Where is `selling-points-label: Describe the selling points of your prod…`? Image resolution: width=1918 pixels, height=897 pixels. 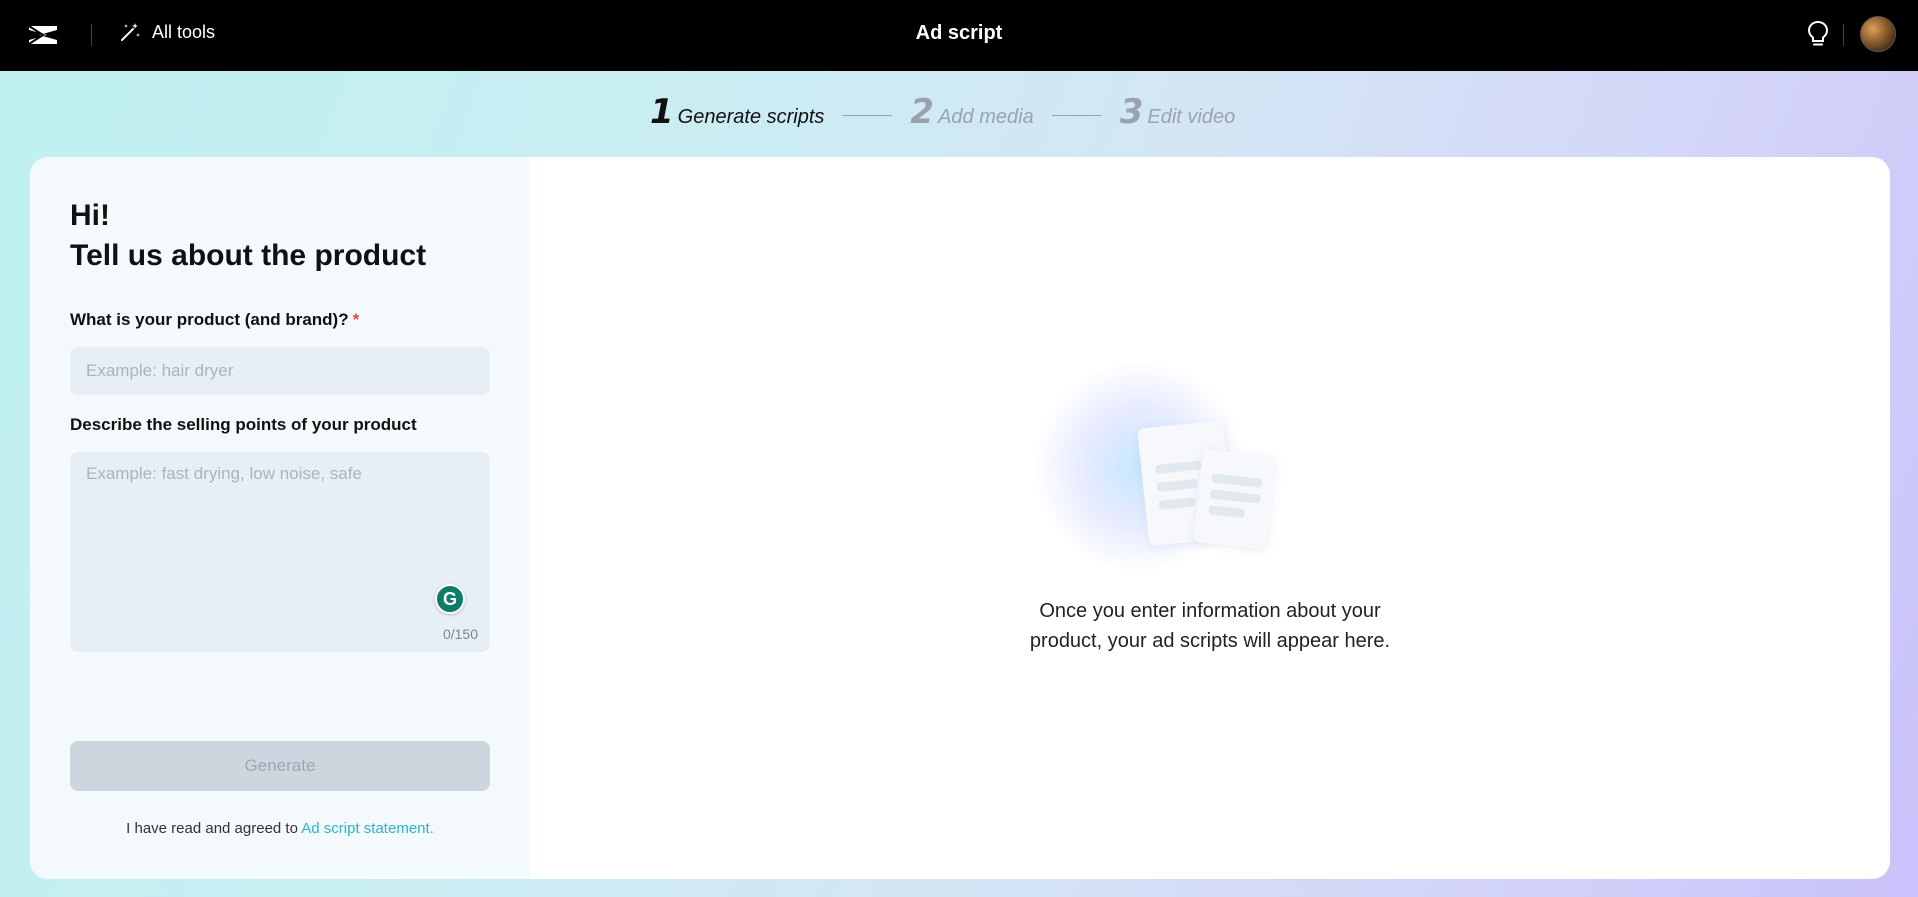 selling-points-label: Describe the selling points of your prod… is located at coordinates (243, 424).